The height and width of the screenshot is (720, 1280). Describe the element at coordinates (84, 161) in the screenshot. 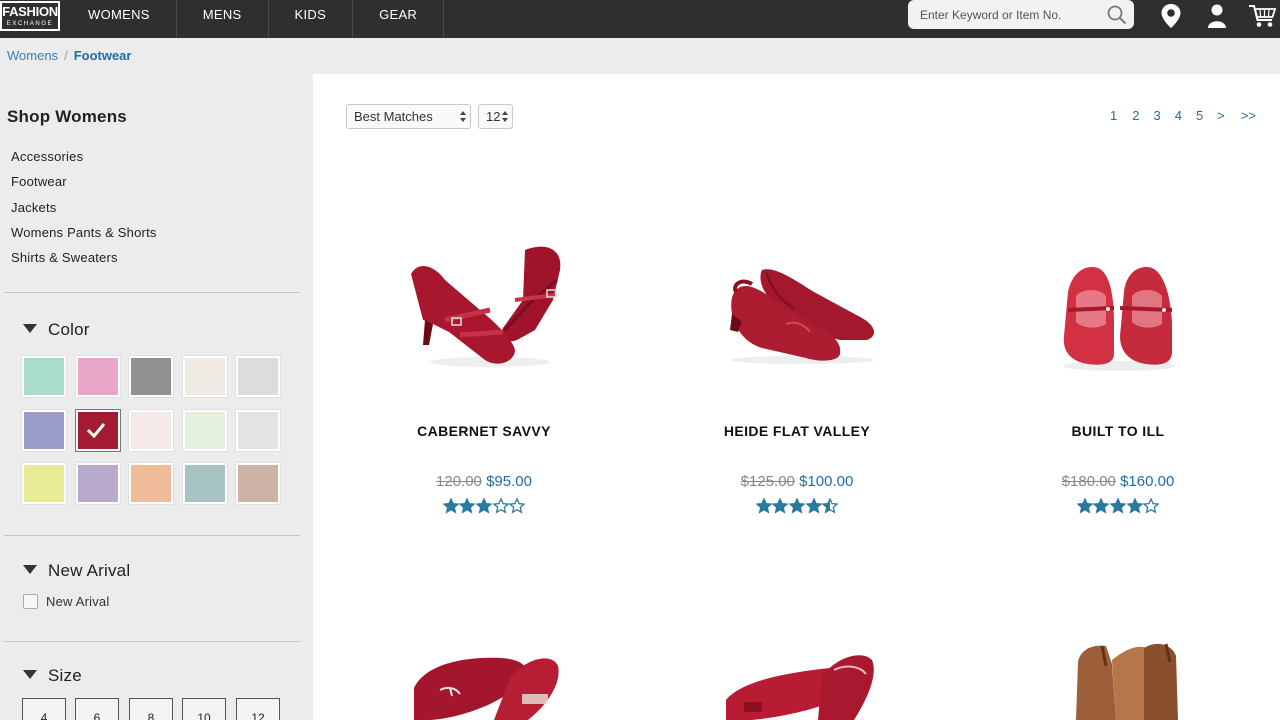

I see `category-accessories: Accessories` at that location.